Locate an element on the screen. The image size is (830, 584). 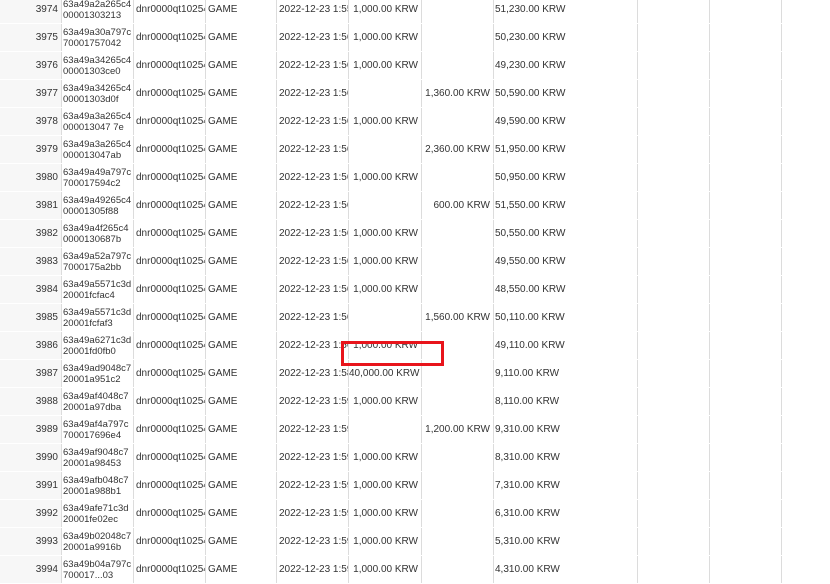
transaction-id-cell: 63a49a3a265c4 000013047 7e is located at coordinates (98, 121).